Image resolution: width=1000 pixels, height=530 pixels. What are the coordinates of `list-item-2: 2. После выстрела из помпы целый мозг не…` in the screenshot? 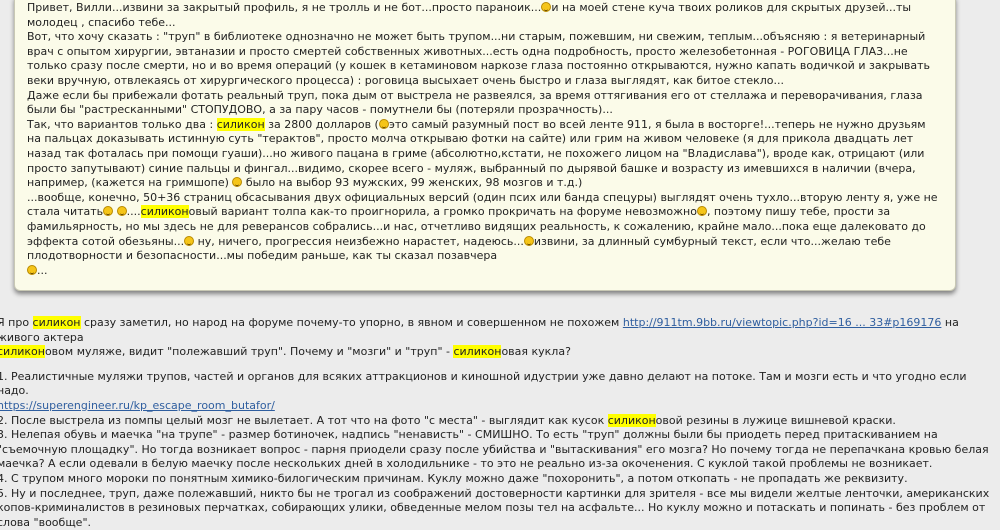 It's located at (448, 420).